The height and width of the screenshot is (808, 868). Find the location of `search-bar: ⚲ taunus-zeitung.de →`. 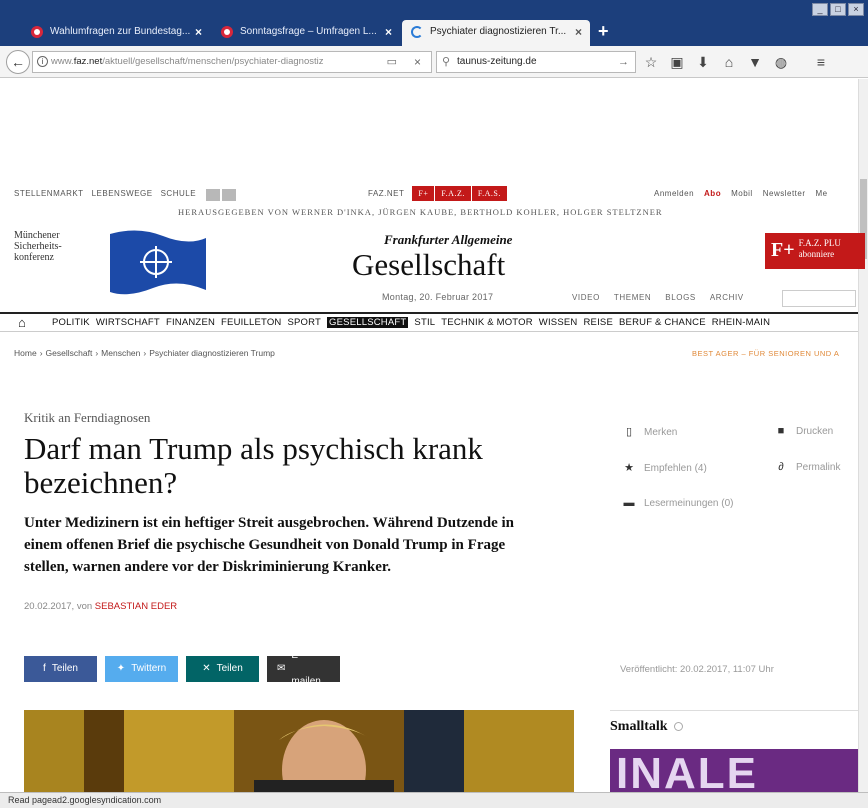

search-bar: ⚲ taunus-zeitung.de → is located at coordinates (536, 62).